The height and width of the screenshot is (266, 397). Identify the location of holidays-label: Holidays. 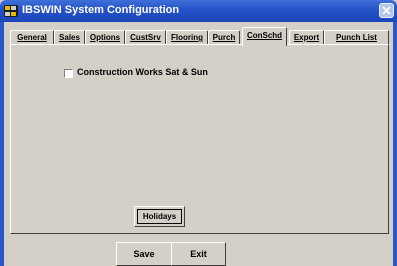
(159, 216).